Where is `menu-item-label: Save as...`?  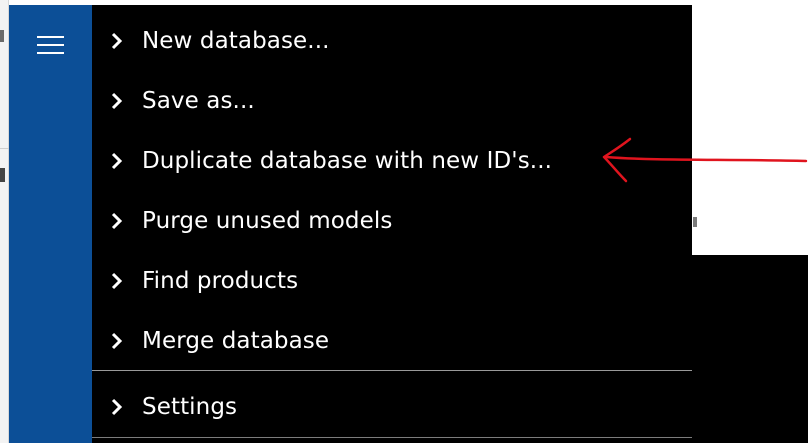 menu-item-label: Save as... is located at coordinates (198, 101).